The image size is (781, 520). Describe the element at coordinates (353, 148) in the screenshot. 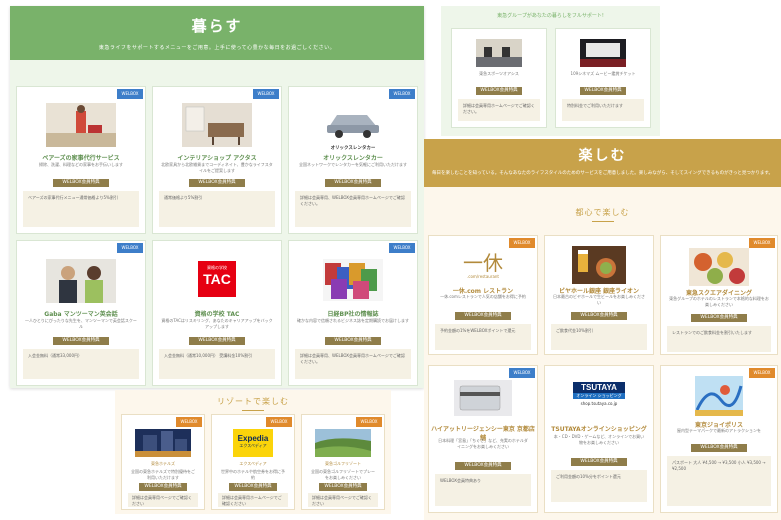

I see `orix-logo: オリックスレンタカー` at that location.